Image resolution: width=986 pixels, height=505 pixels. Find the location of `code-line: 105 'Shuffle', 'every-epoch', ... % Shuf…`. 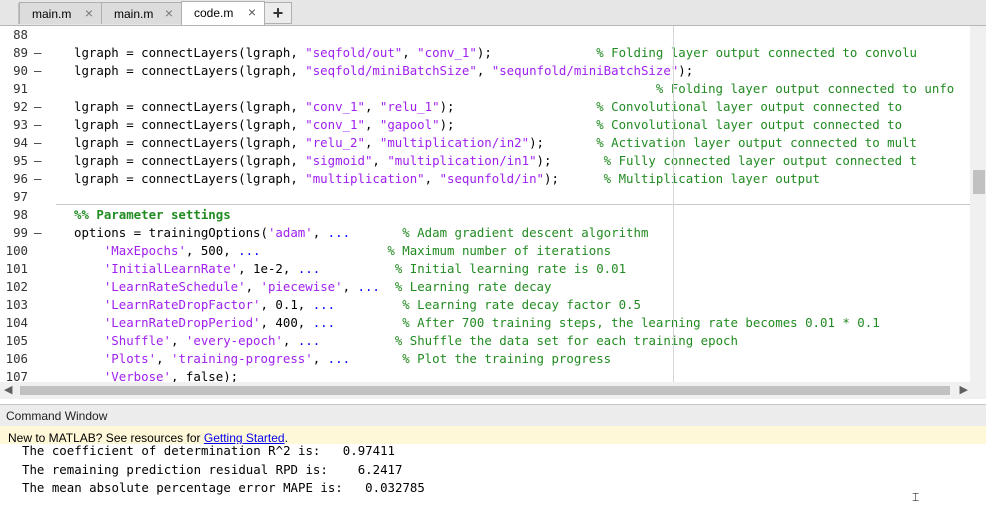

code-line: 105 'Shuffle', 'every-epoch', ... % Shuf… is located at coordinates (485, 341).